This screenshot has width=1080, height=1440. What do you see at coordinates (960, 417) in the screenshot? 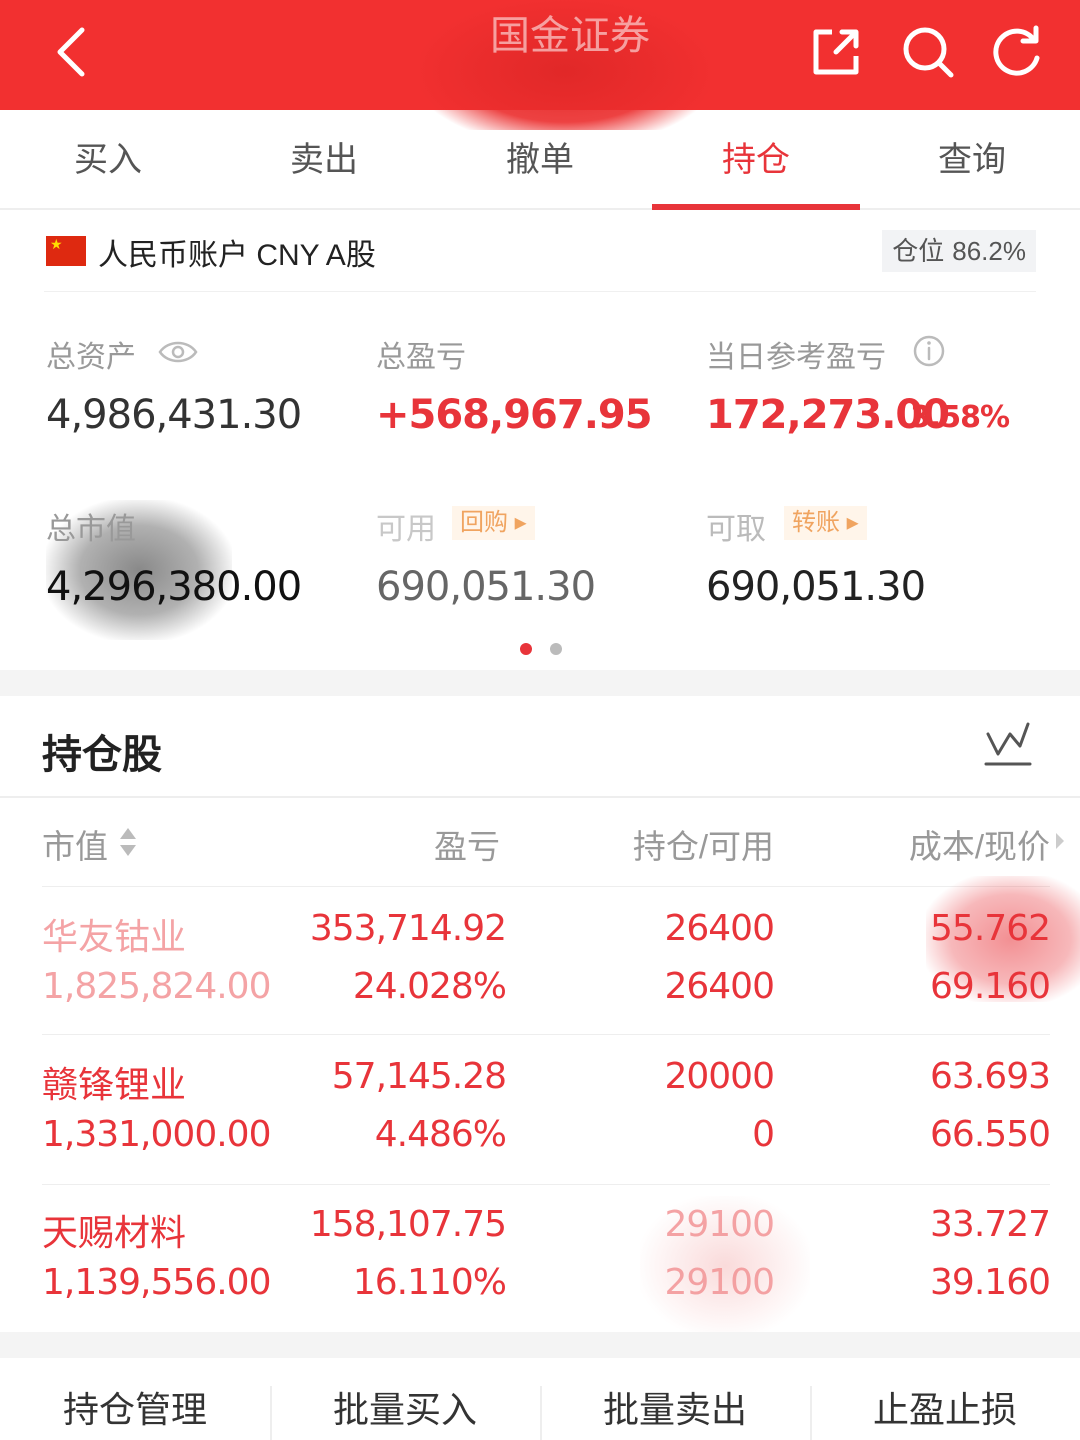
I see `daily-pnl-percent: 3.58%` at bounding box center [960, 417].